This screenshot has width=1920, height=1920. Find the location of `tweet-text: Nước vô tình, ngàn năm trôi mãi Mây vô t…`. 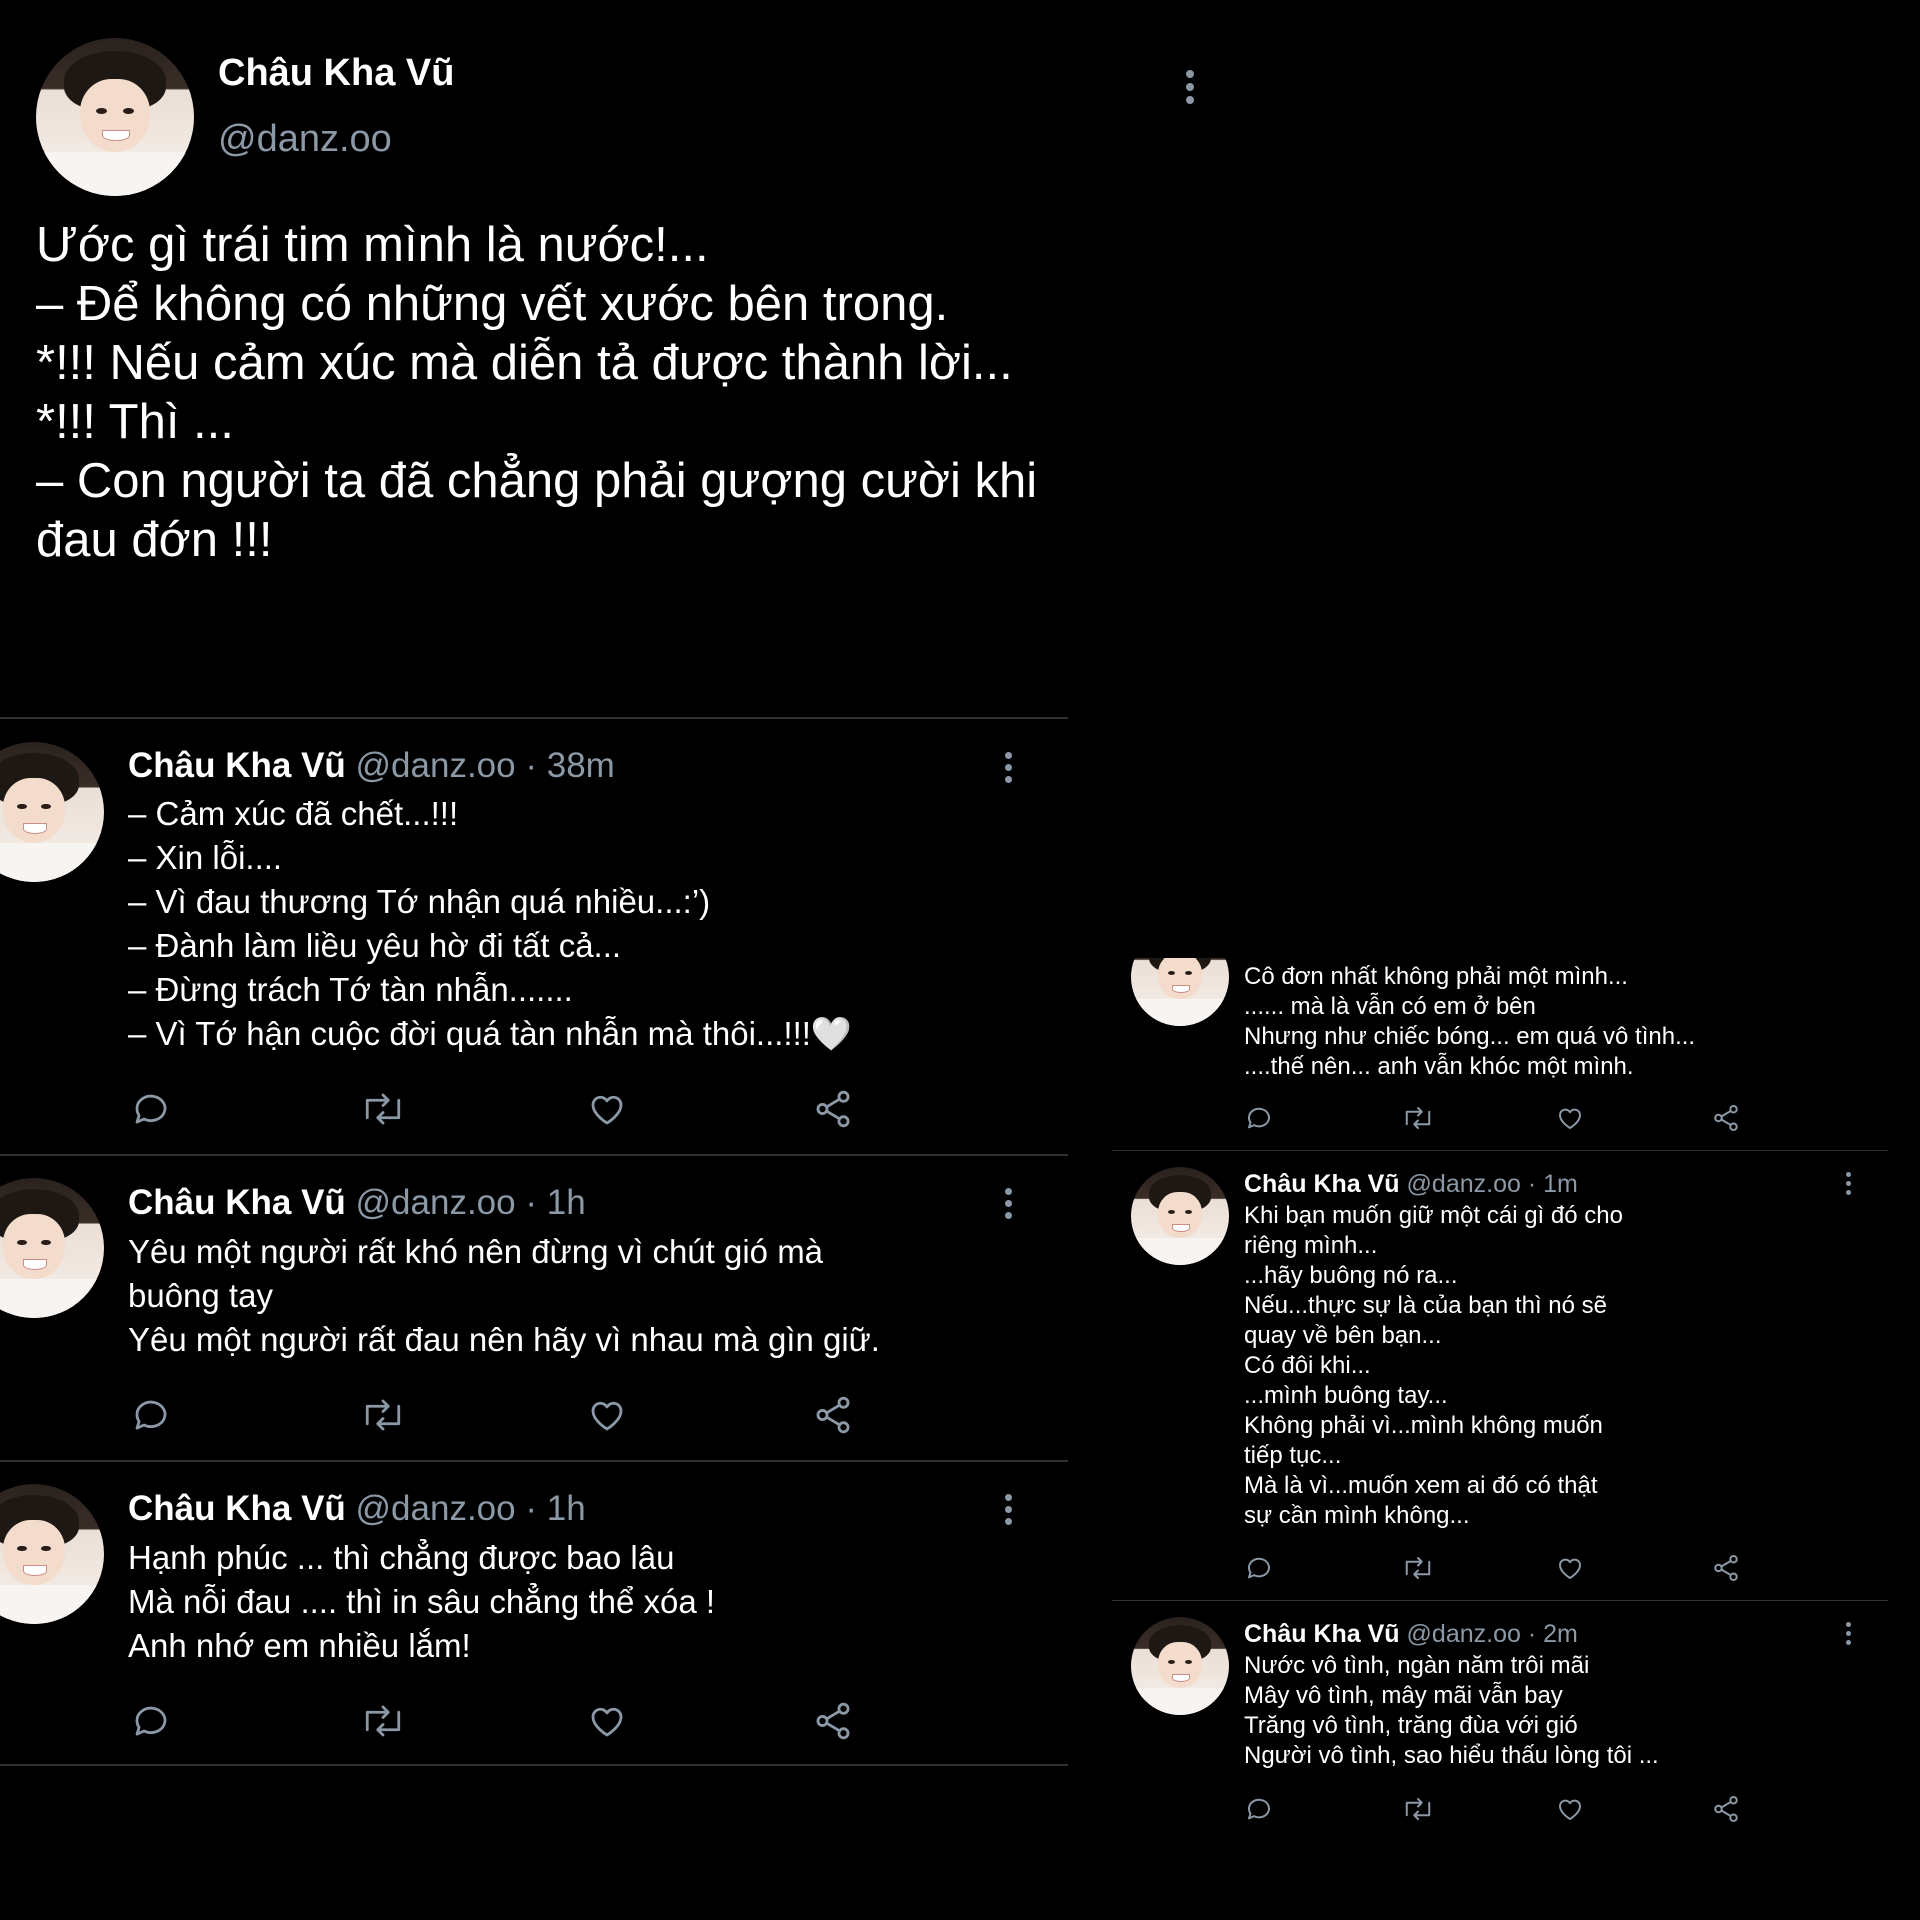

tweet-text: Nước vô tình, ngàn năm trôi mãi Mây vô t… is located at coordinates (1451, 1710).